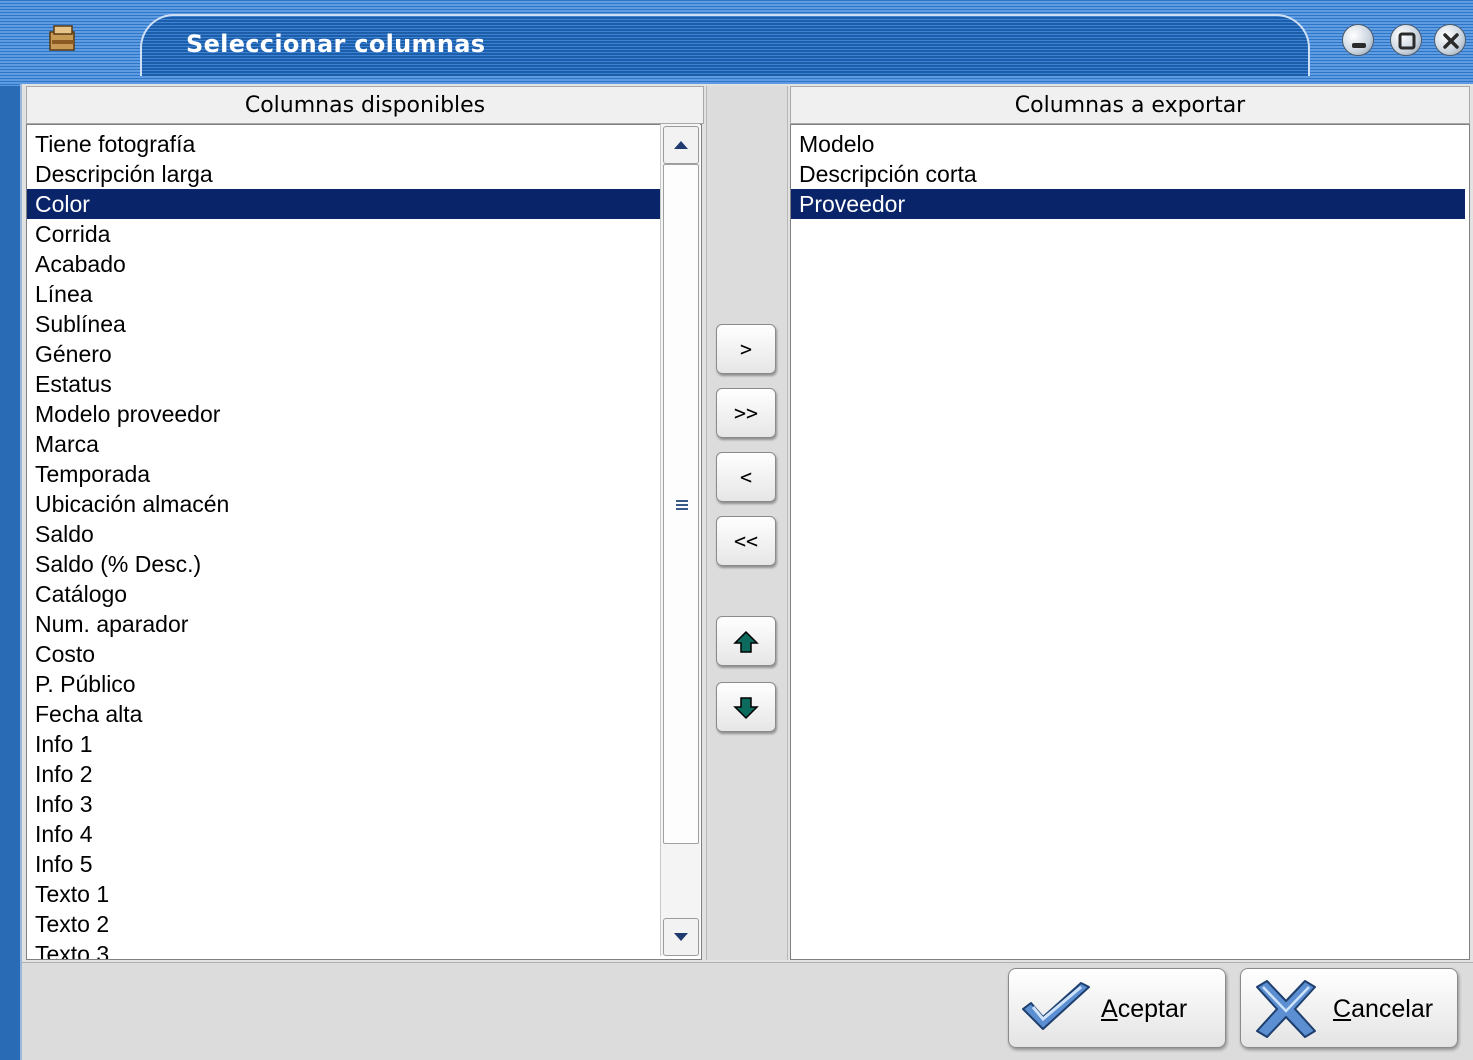 The height and width of the screenshot is (1060, 1473). I want to click on maximize-button, so click(1406, 40).